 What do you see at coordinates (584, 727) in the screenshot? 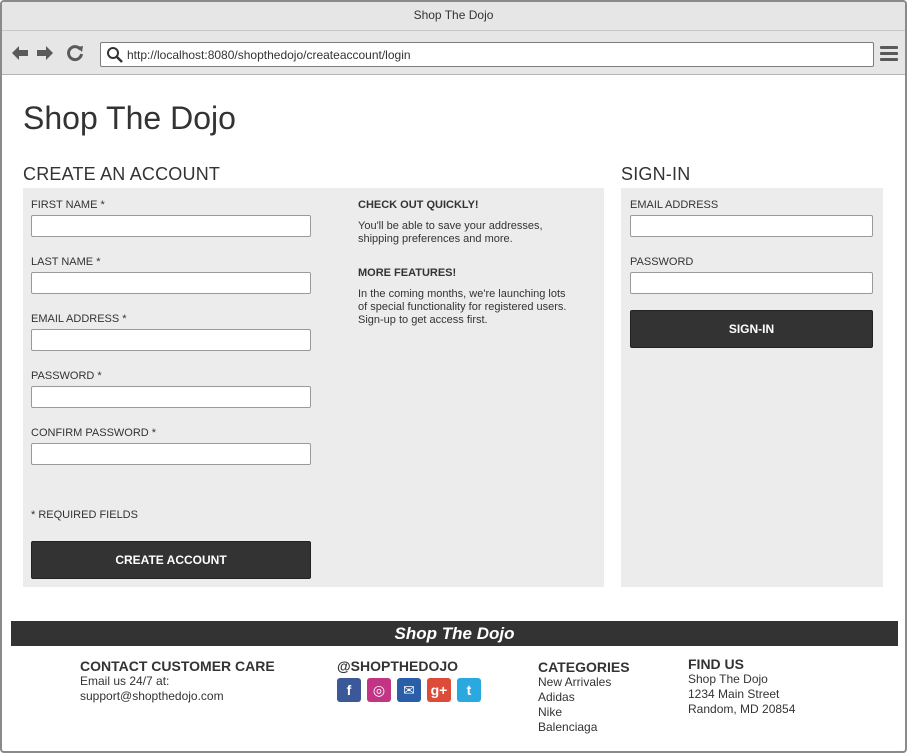
I see `category-link-balenciaga: Balenciaga` at bounding box center [584, 727].